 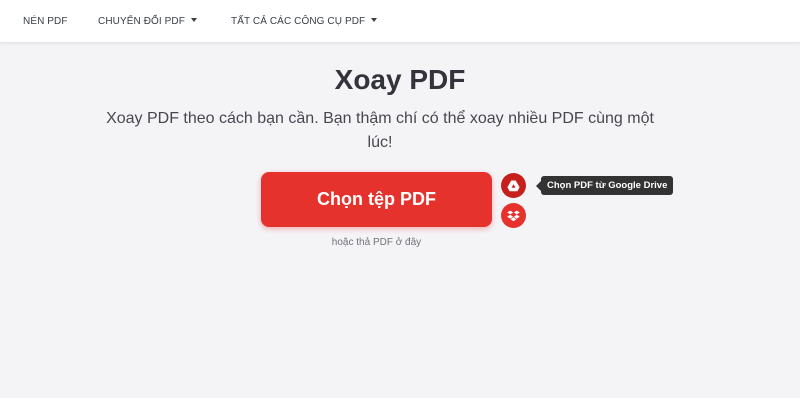 What do you see at coordinates (604, 185) in the screenshot?
I see `google-drive-tooltip: Chọn PDF từ Google Drive` at bounding box center [604, 185].